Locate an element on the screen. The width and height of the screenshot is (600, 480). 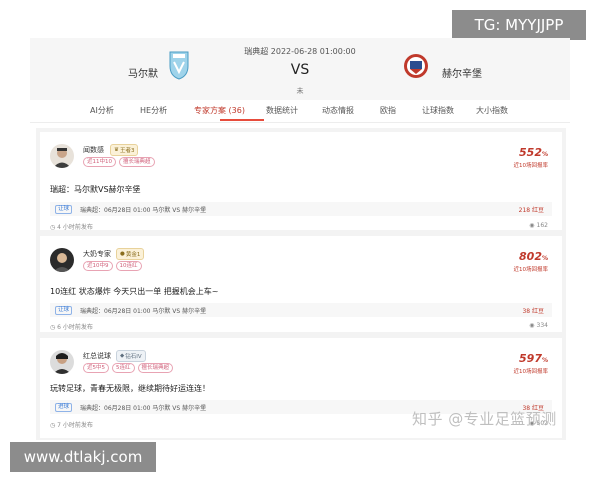
tab-over-under-odds: 大小指数 is located at coordinates (492, 110).